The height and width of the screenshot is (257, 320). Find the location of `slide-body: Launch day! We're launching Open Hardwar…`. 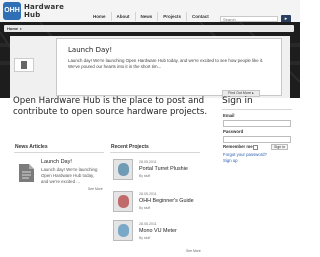

slide-body: Launch day! We're launching Open Hardwar… is located at coordinates (166, 63).